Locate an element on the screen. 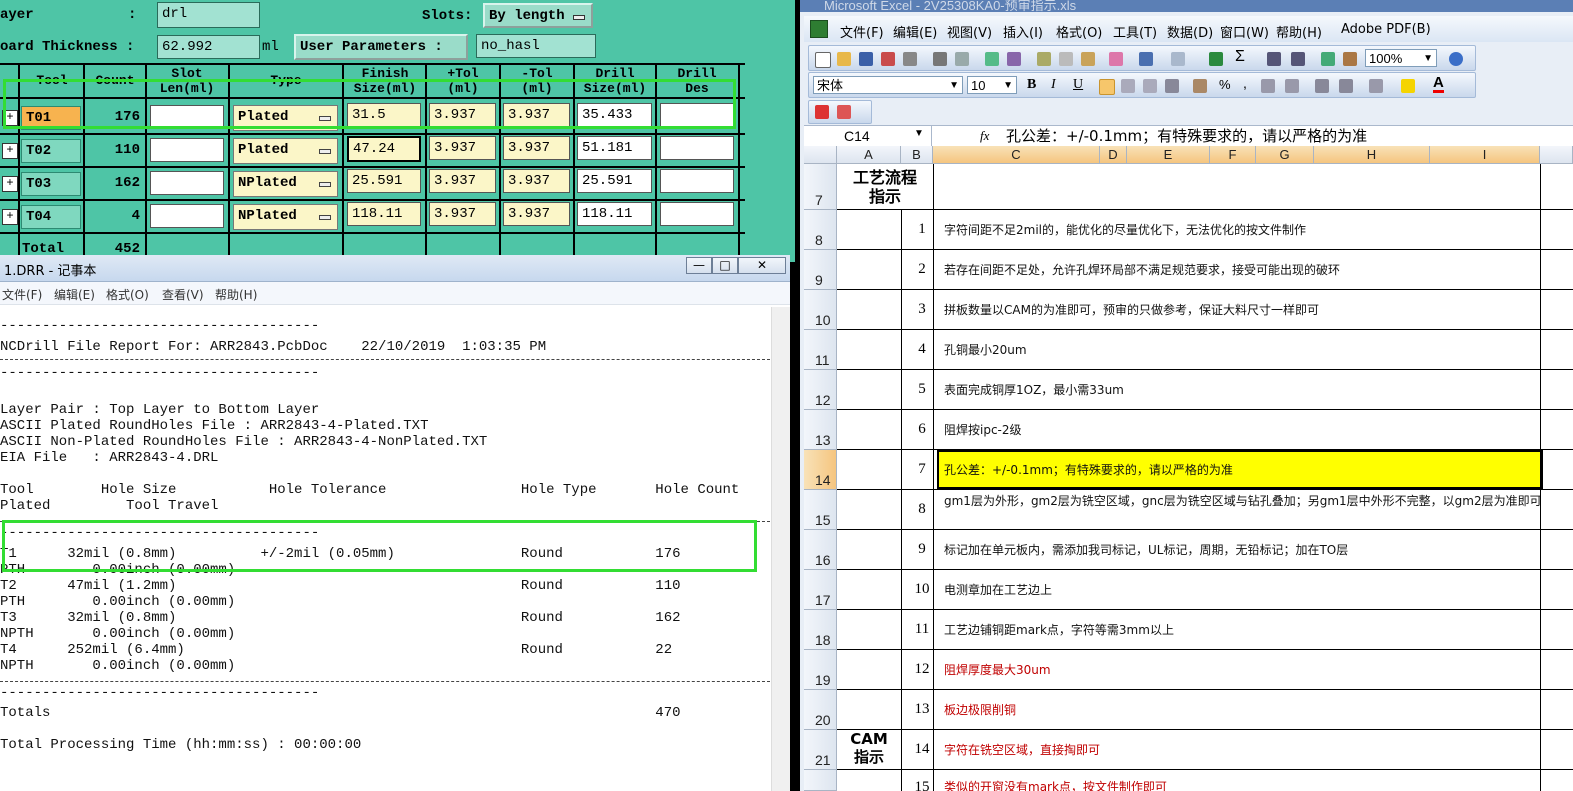  row-header: 13 is located at coordinates (820, 430).